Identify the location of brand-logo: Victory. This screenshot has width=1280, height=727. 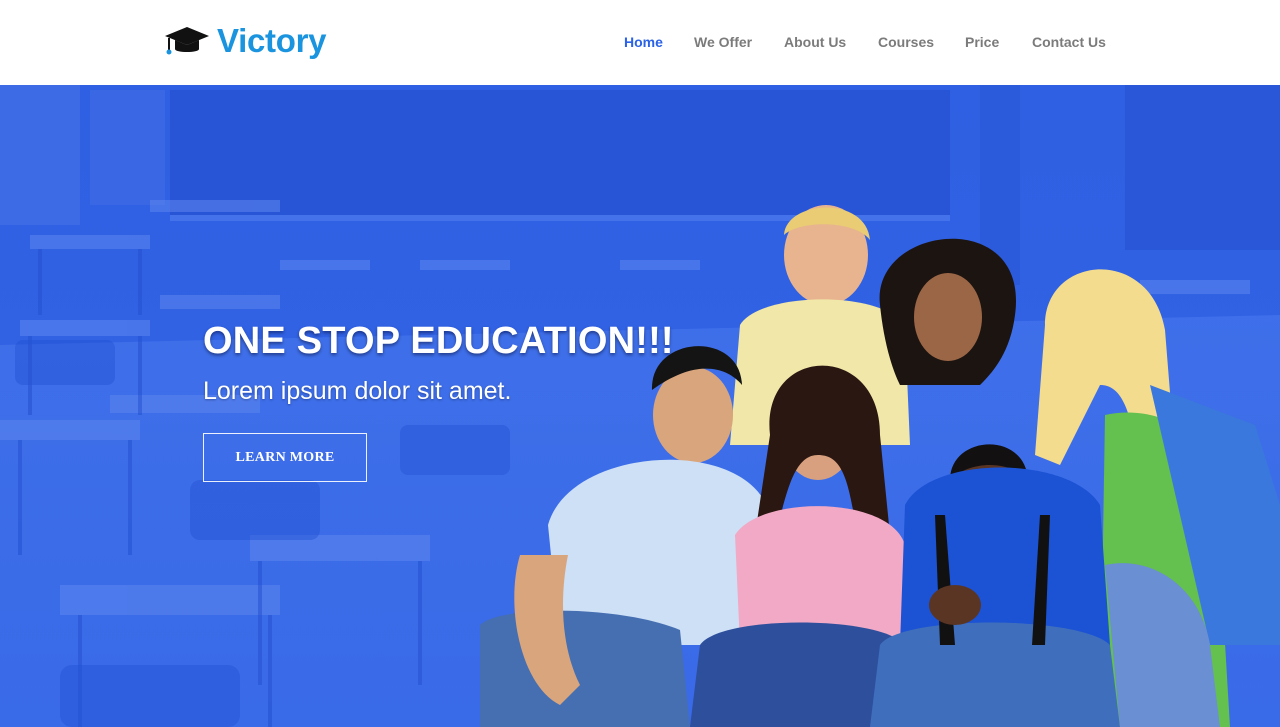
(244, 41).